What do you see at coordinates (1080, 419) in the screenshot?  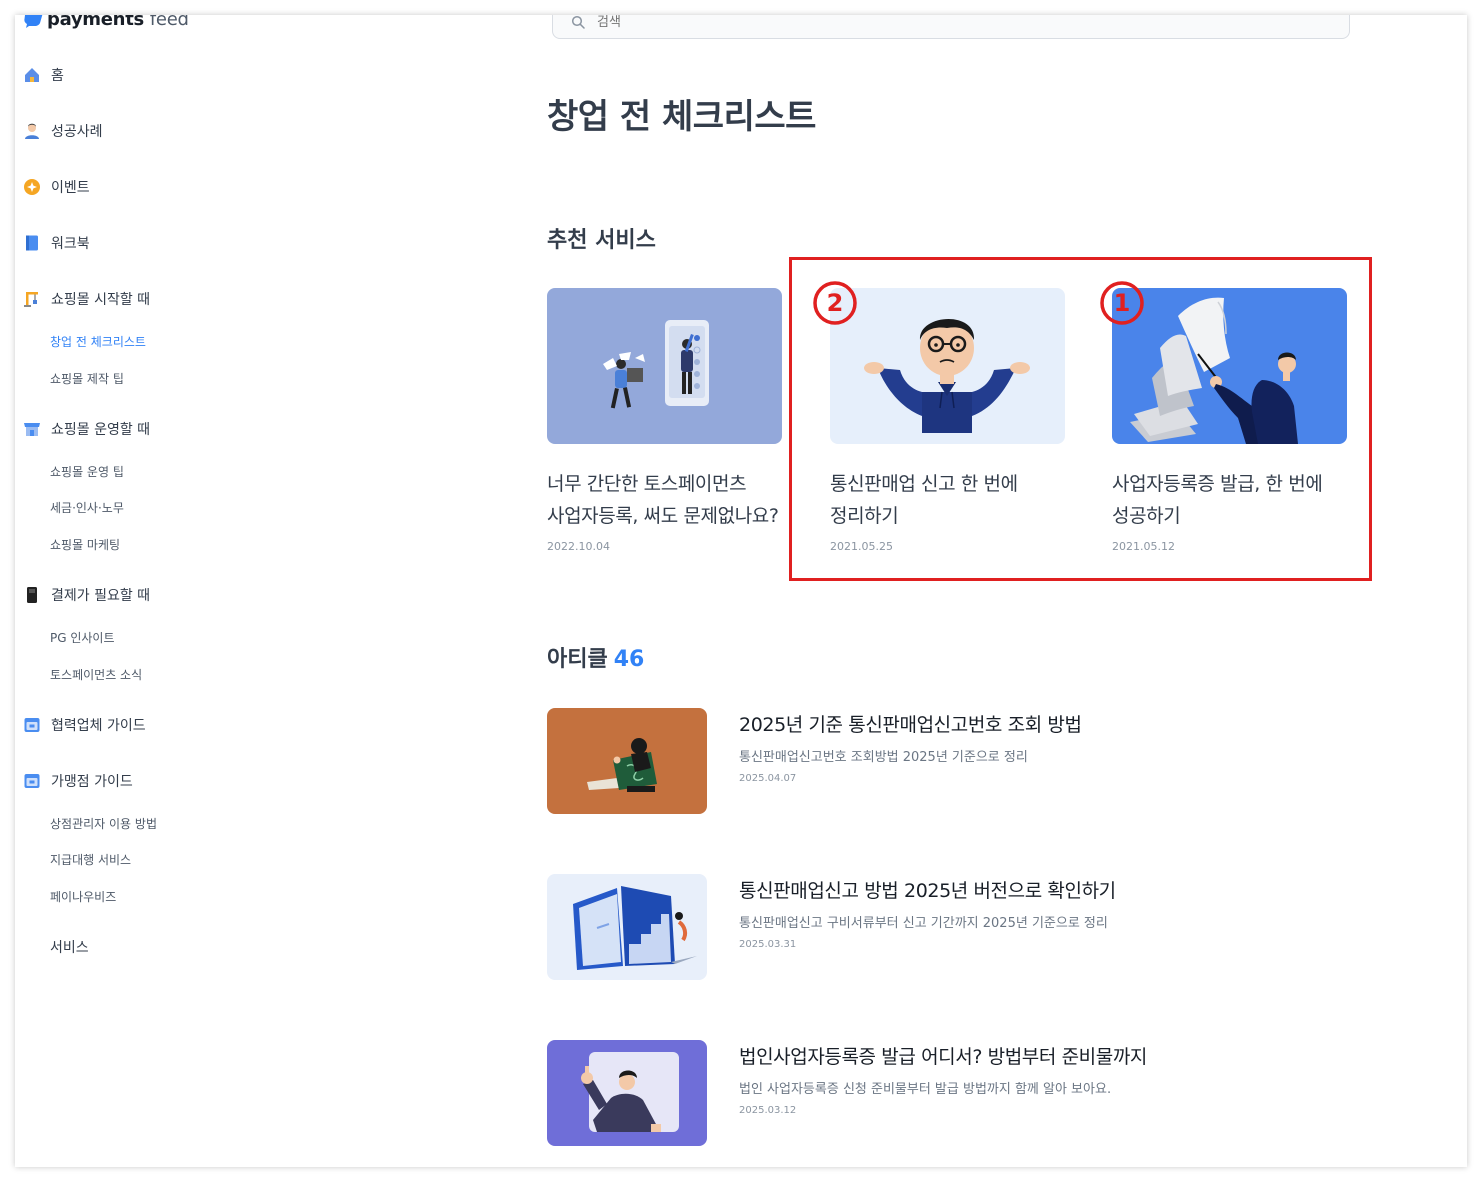 I see `annotation-highlight-box` at bounding box center [1080, 419].